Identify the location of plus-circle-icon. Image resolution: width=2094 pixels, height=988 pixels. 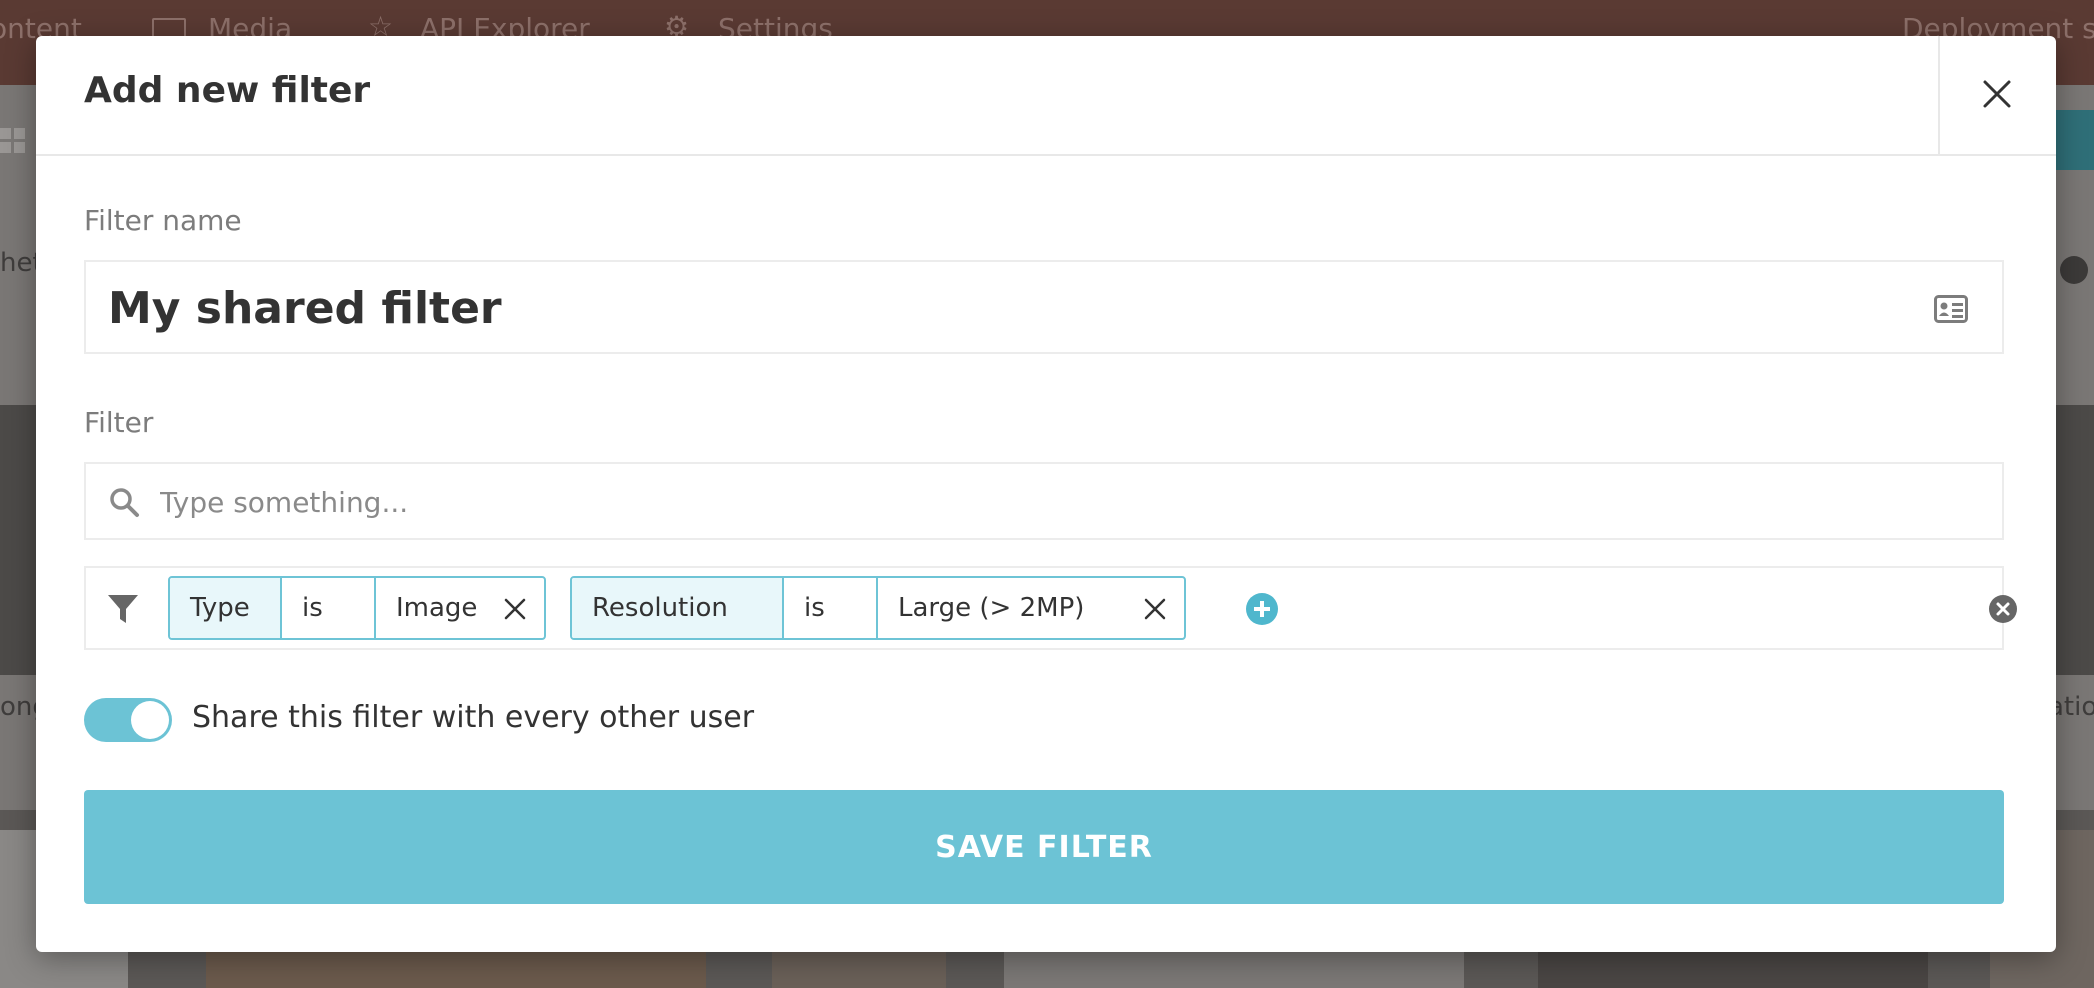
(1262, 609).